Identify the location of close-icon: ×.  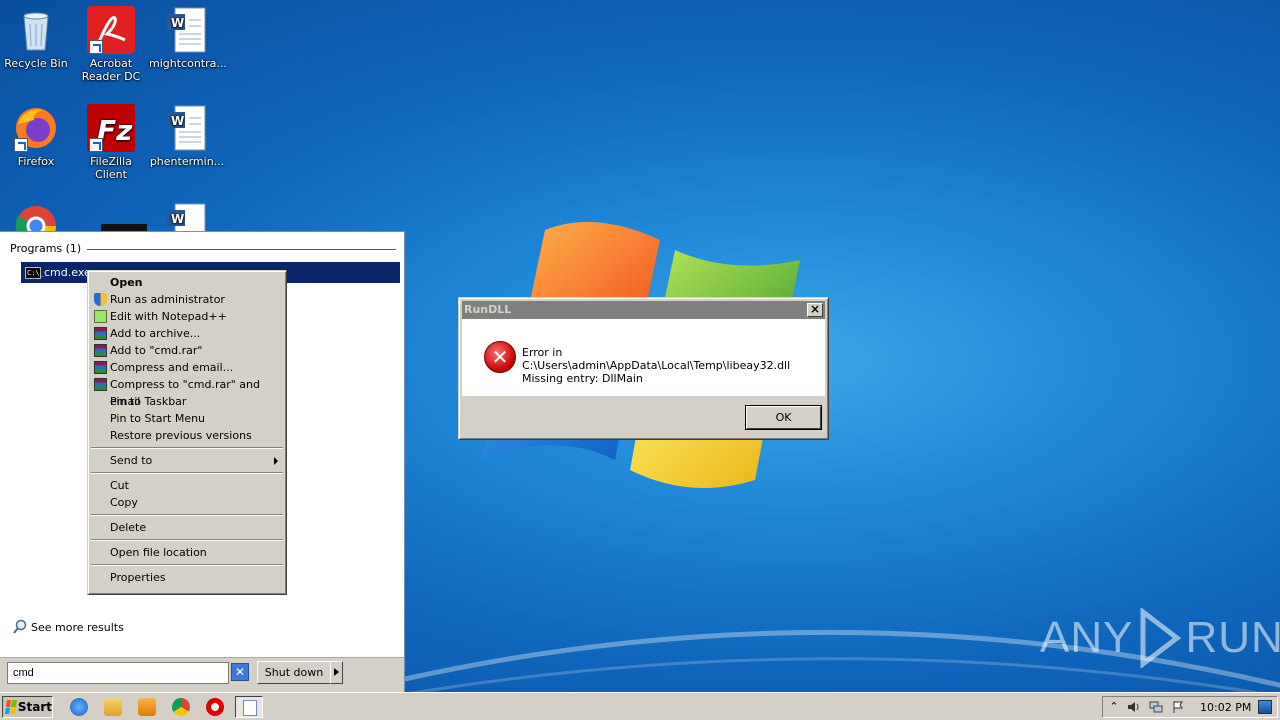
(815, 309).